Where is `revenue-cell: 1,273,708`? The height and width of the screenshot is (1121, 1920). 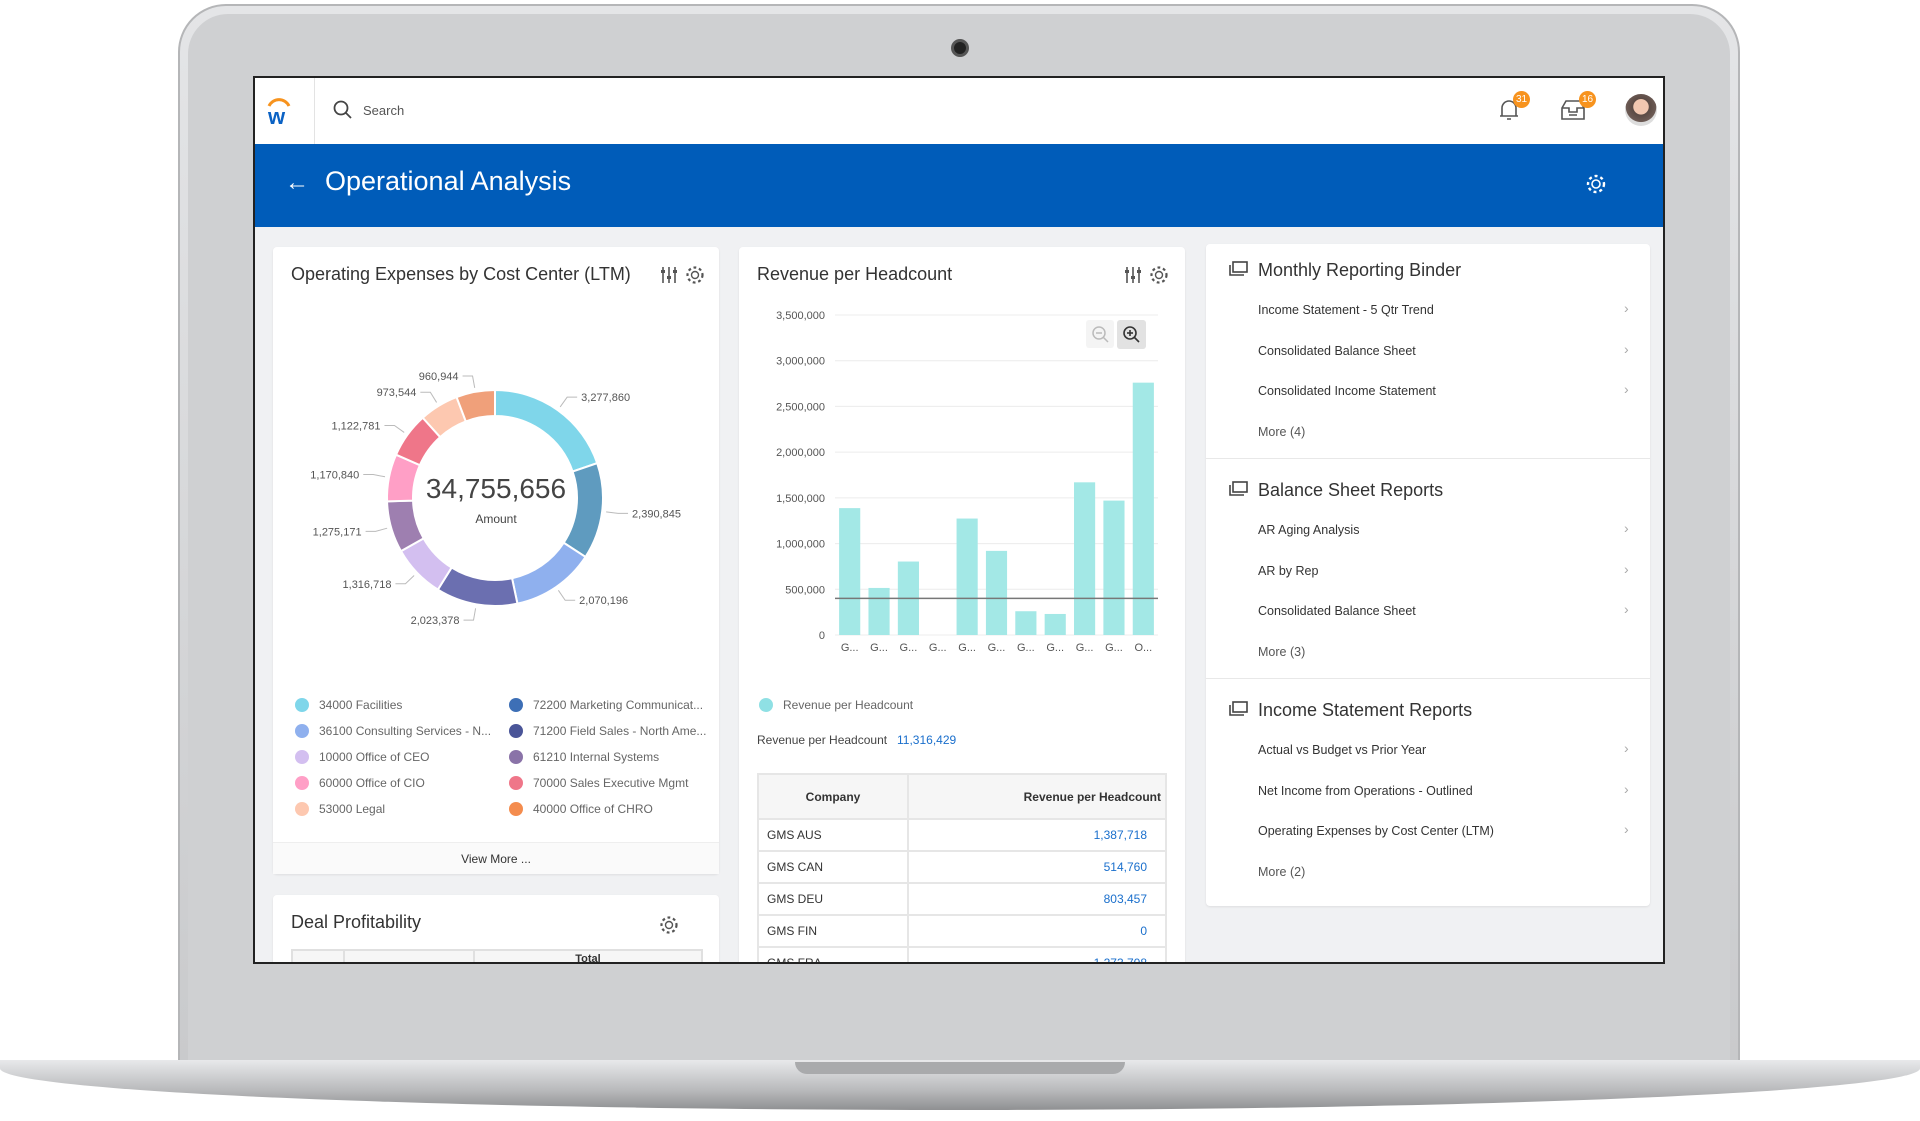
revenue-cell: 1,273,708 is located at coordinates (1037, 954).